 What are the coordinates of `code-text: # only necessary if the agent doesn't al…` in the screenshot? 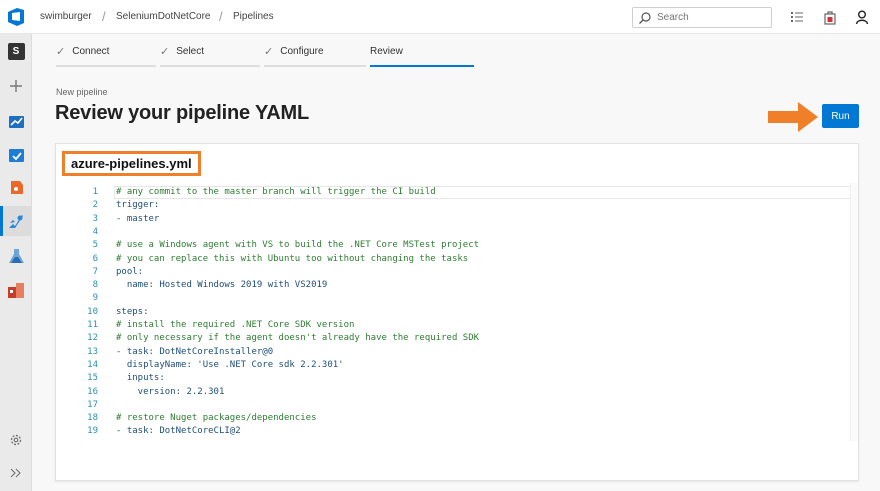 It's located at (298, 338).